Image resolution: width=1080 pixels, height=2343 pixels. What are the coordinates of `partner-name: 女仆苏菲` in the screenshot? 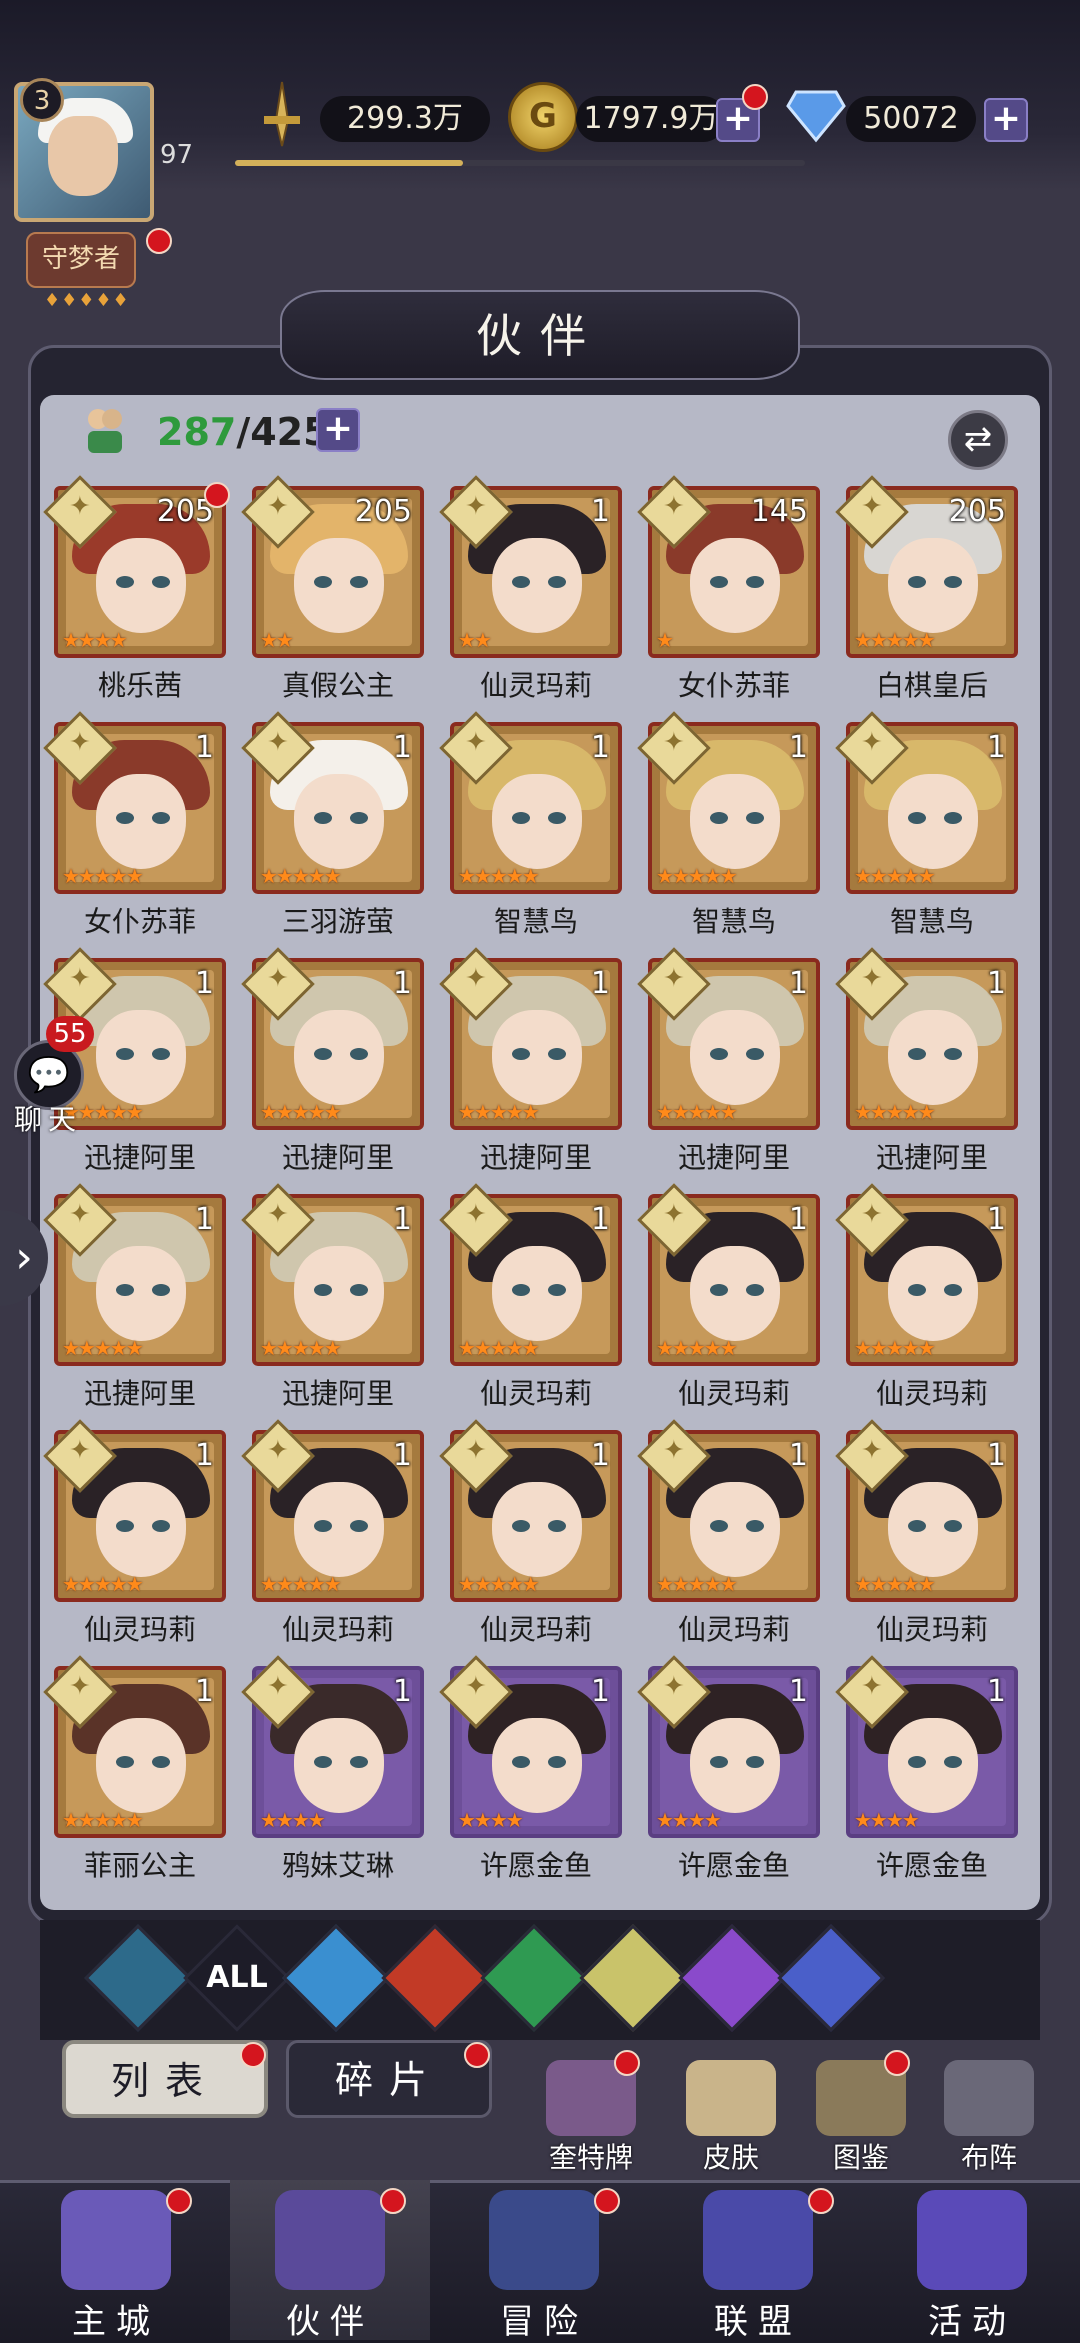 It's located at (139, 921).